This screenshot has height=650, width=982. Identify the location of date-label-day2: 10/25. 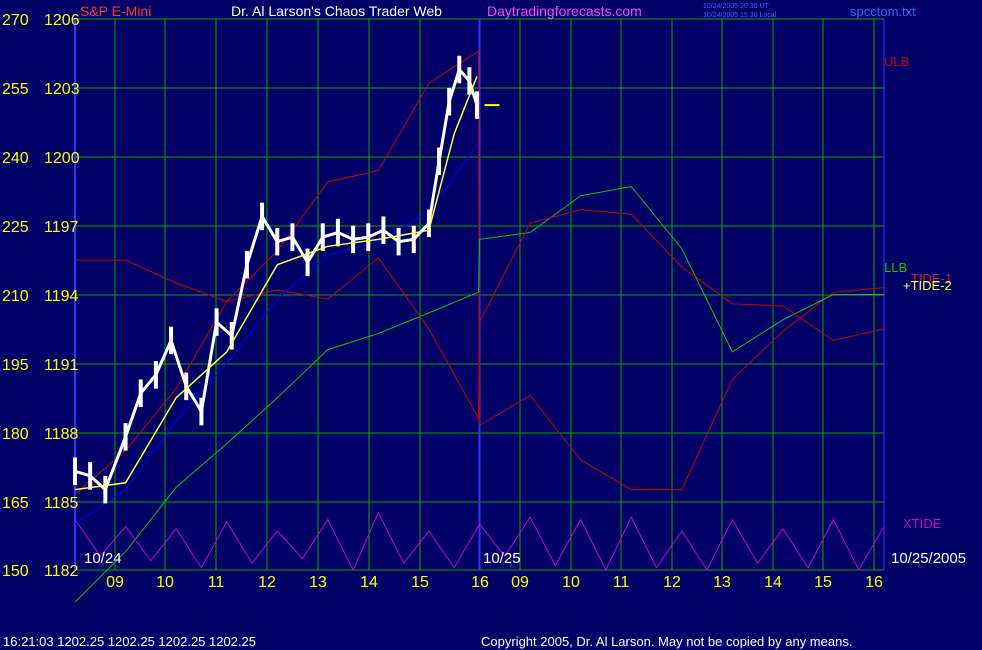
(502, 558).